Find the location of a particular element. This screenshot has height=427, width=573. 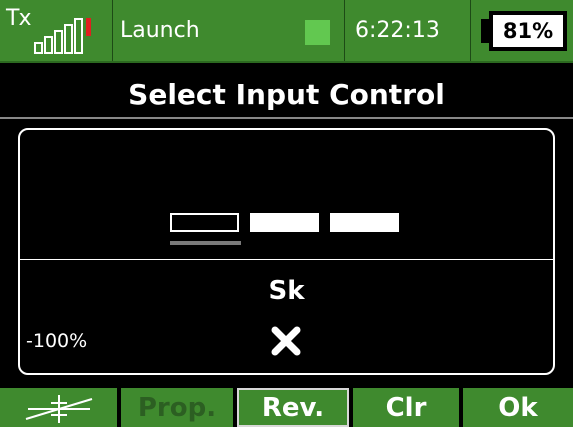

softkey-curve-trim is located at coordinates (58, 407).